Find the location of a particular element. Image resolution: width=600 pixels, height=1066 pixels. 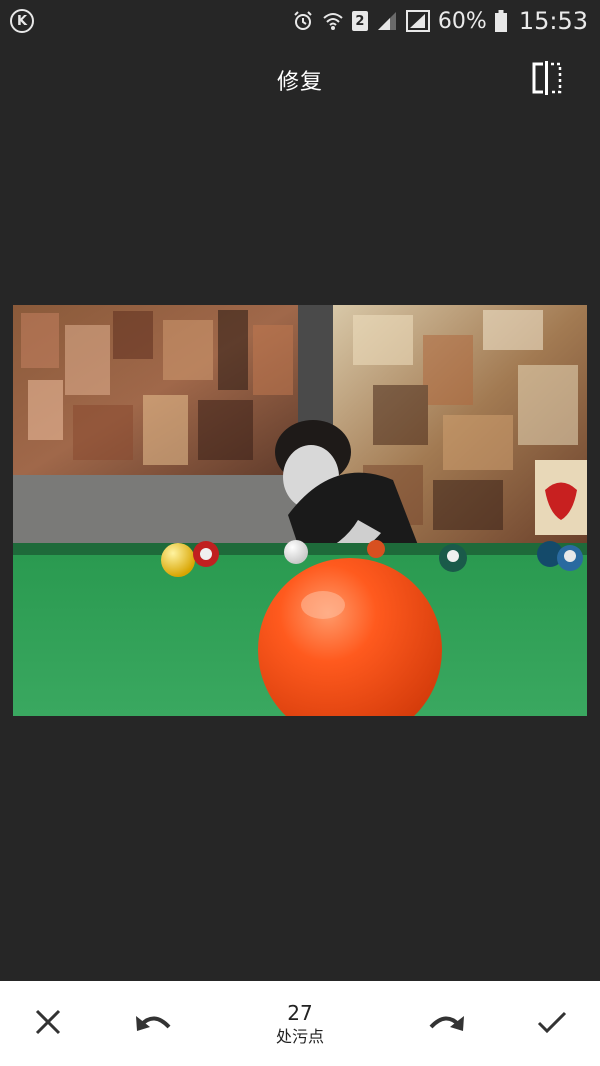

title-bar: 修复 is located at coordinates (300, 80).